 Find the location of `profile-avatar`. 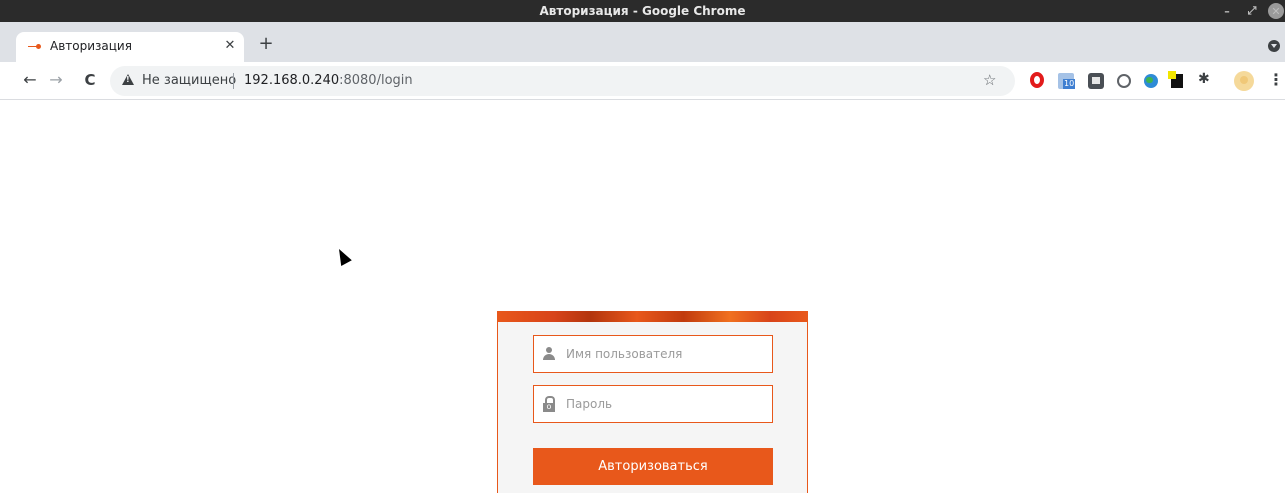

profile-avatar is located at coordinates (1244, 81).